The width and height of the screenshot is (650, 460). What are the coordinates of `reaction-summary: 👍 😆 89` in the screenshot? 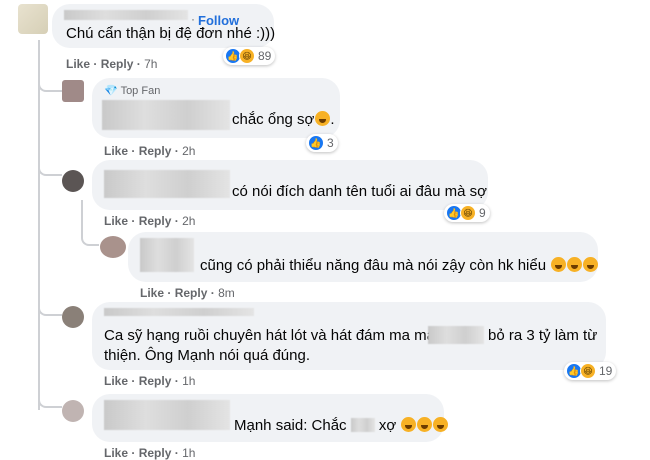 It's located at (249, 56).